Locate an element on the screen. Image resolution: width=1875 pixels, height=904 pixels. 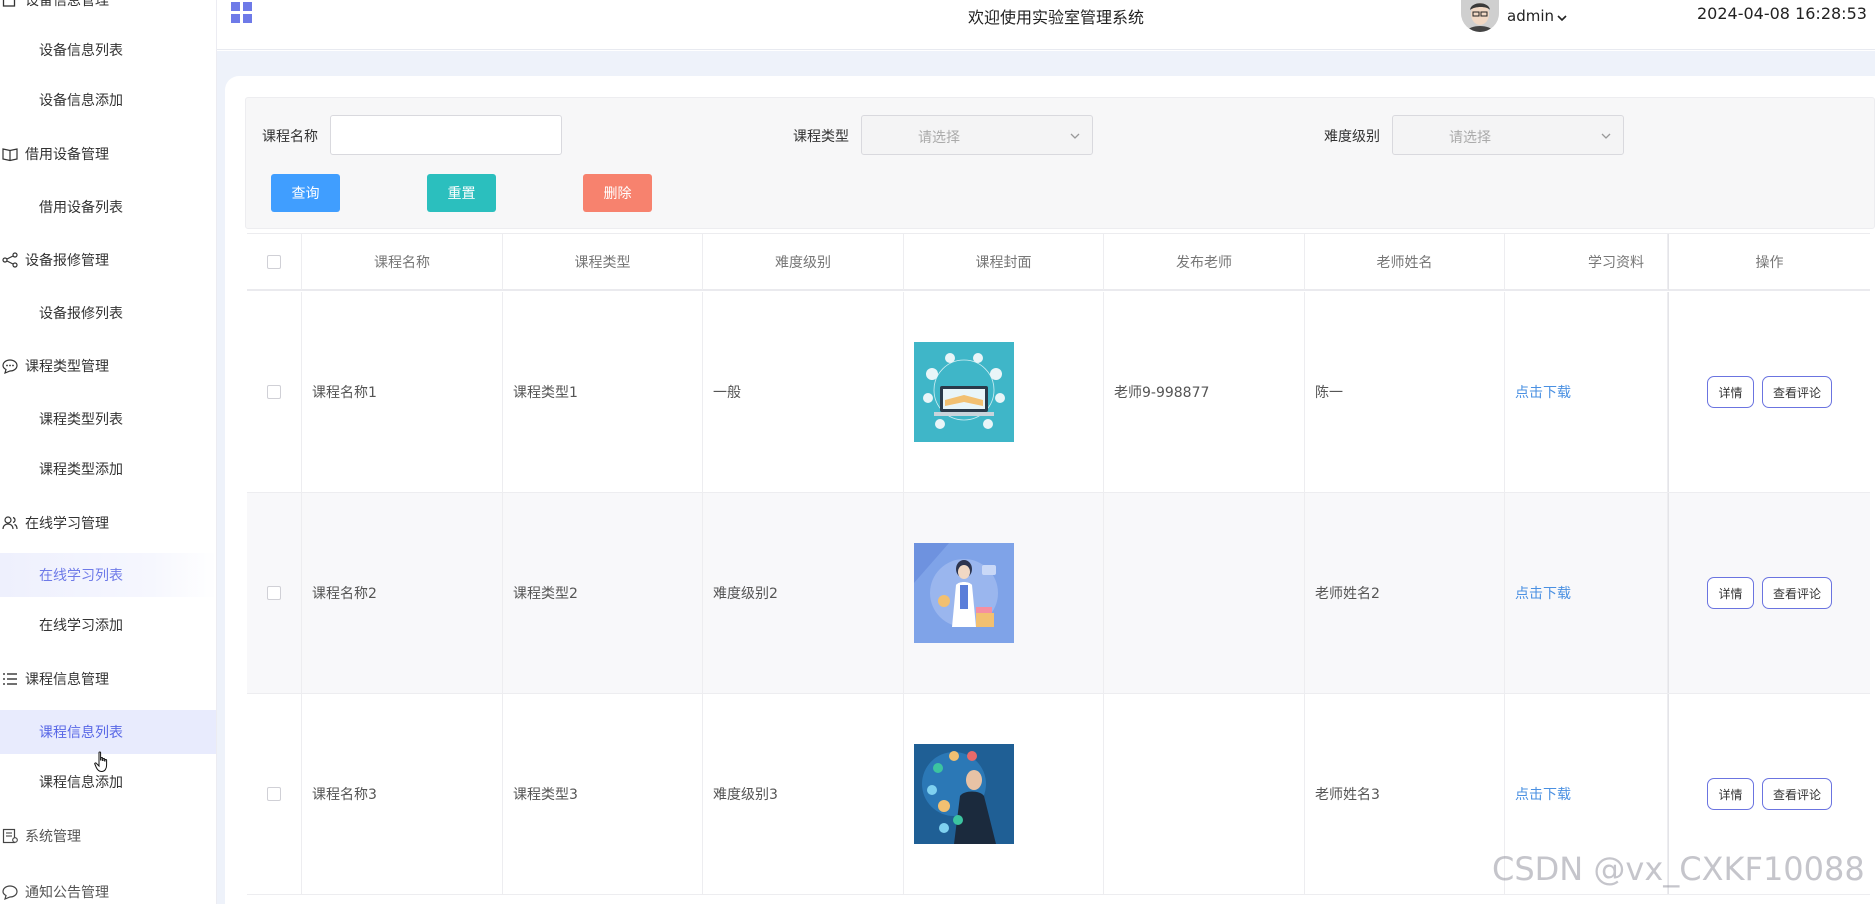
sidebar-group-label: 借用设备管理 is located at coordinates (67, 155).